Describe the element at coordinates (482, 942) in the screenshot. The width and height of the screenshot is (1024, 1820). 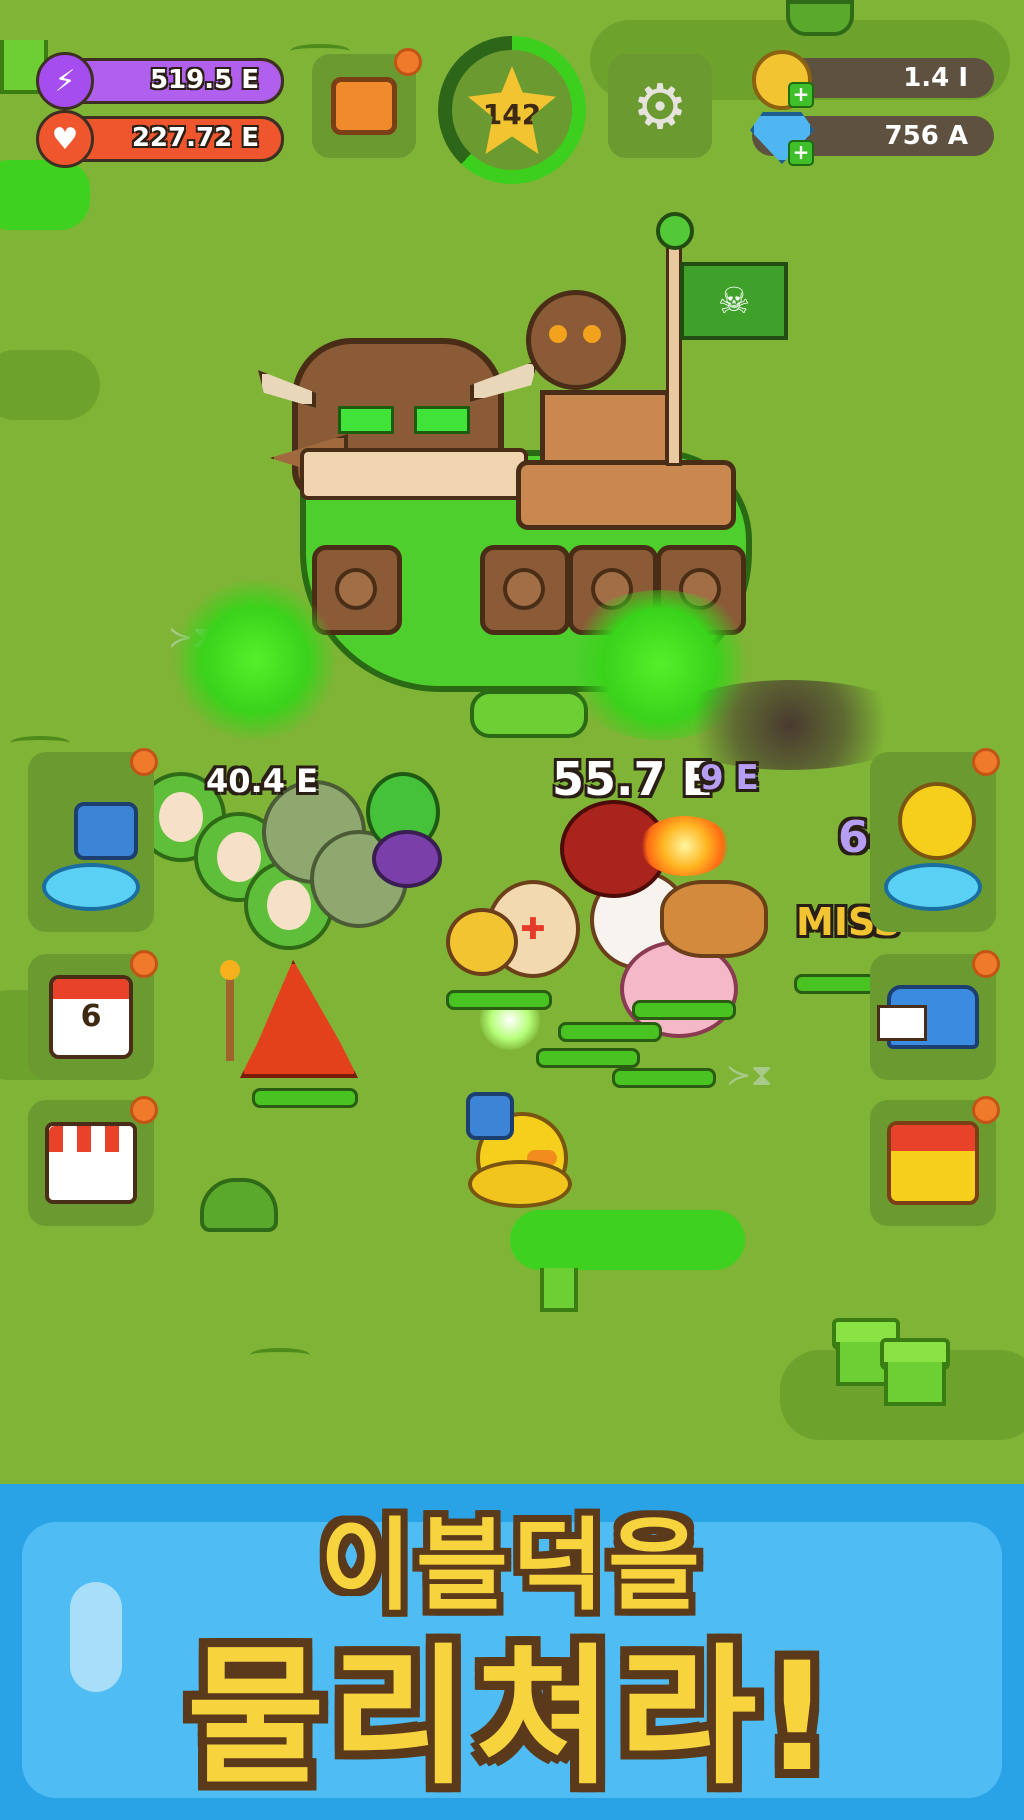
I see `gold-armor-duck` at that location.